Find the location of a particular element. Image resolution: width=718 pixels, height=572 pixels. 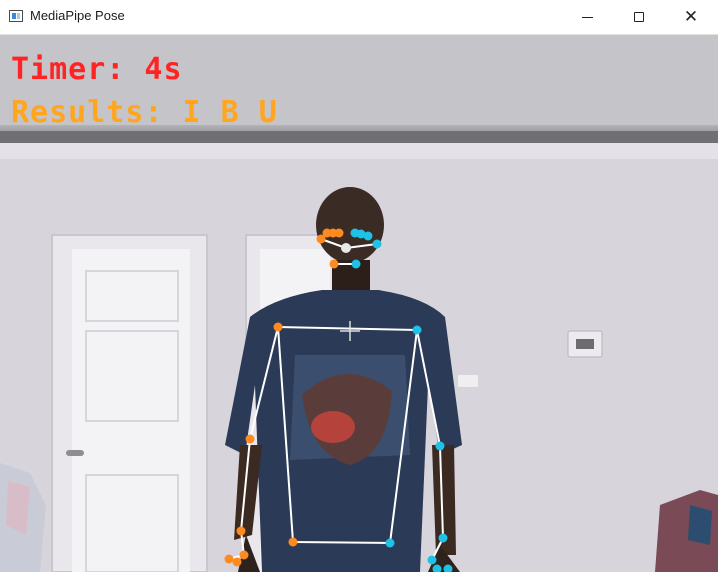

maximize-button is located at coordinates (639, 17).